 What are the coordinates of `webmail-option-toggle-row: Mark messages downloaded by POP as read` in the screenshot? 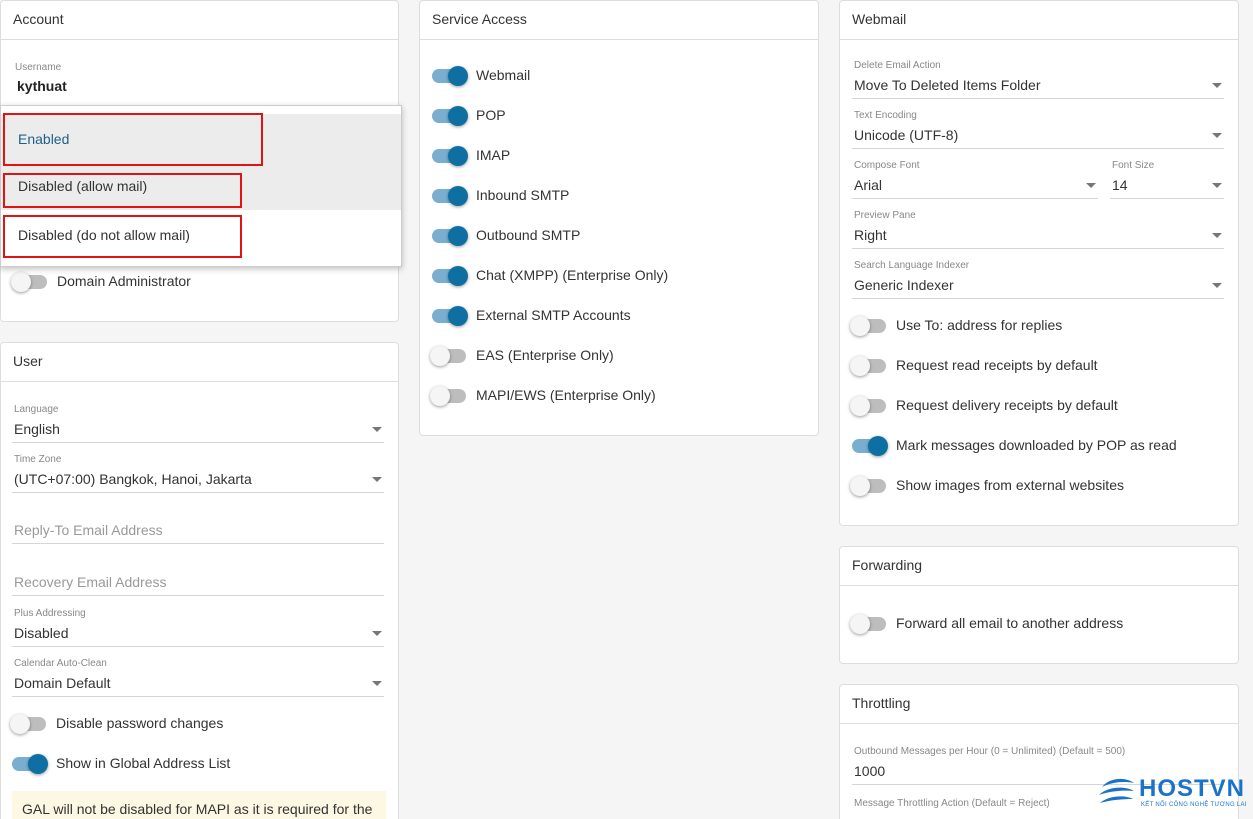 It's located at (1032, 447).